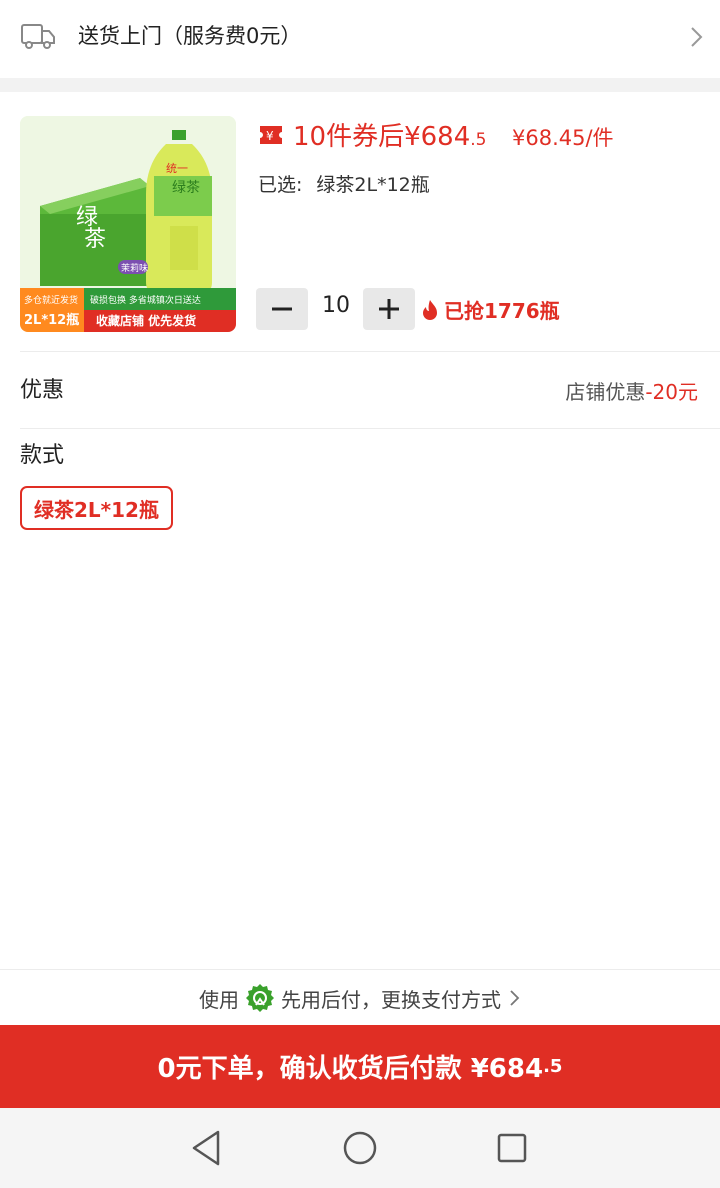  Describe the element at coordinates (186, 188) in the screenshot. I see `bottle-name: 绿茶` at that location.